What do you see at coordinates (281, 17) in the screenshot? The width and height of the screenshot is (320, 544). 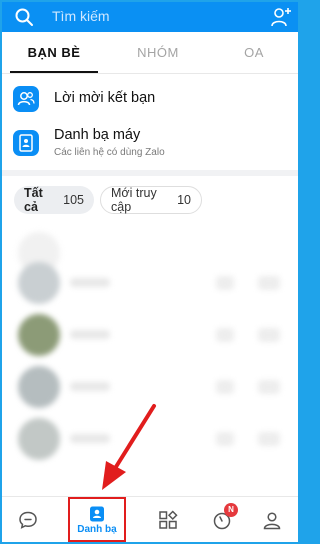 I see `add-friend-icon` at bounding box center [281, 17].